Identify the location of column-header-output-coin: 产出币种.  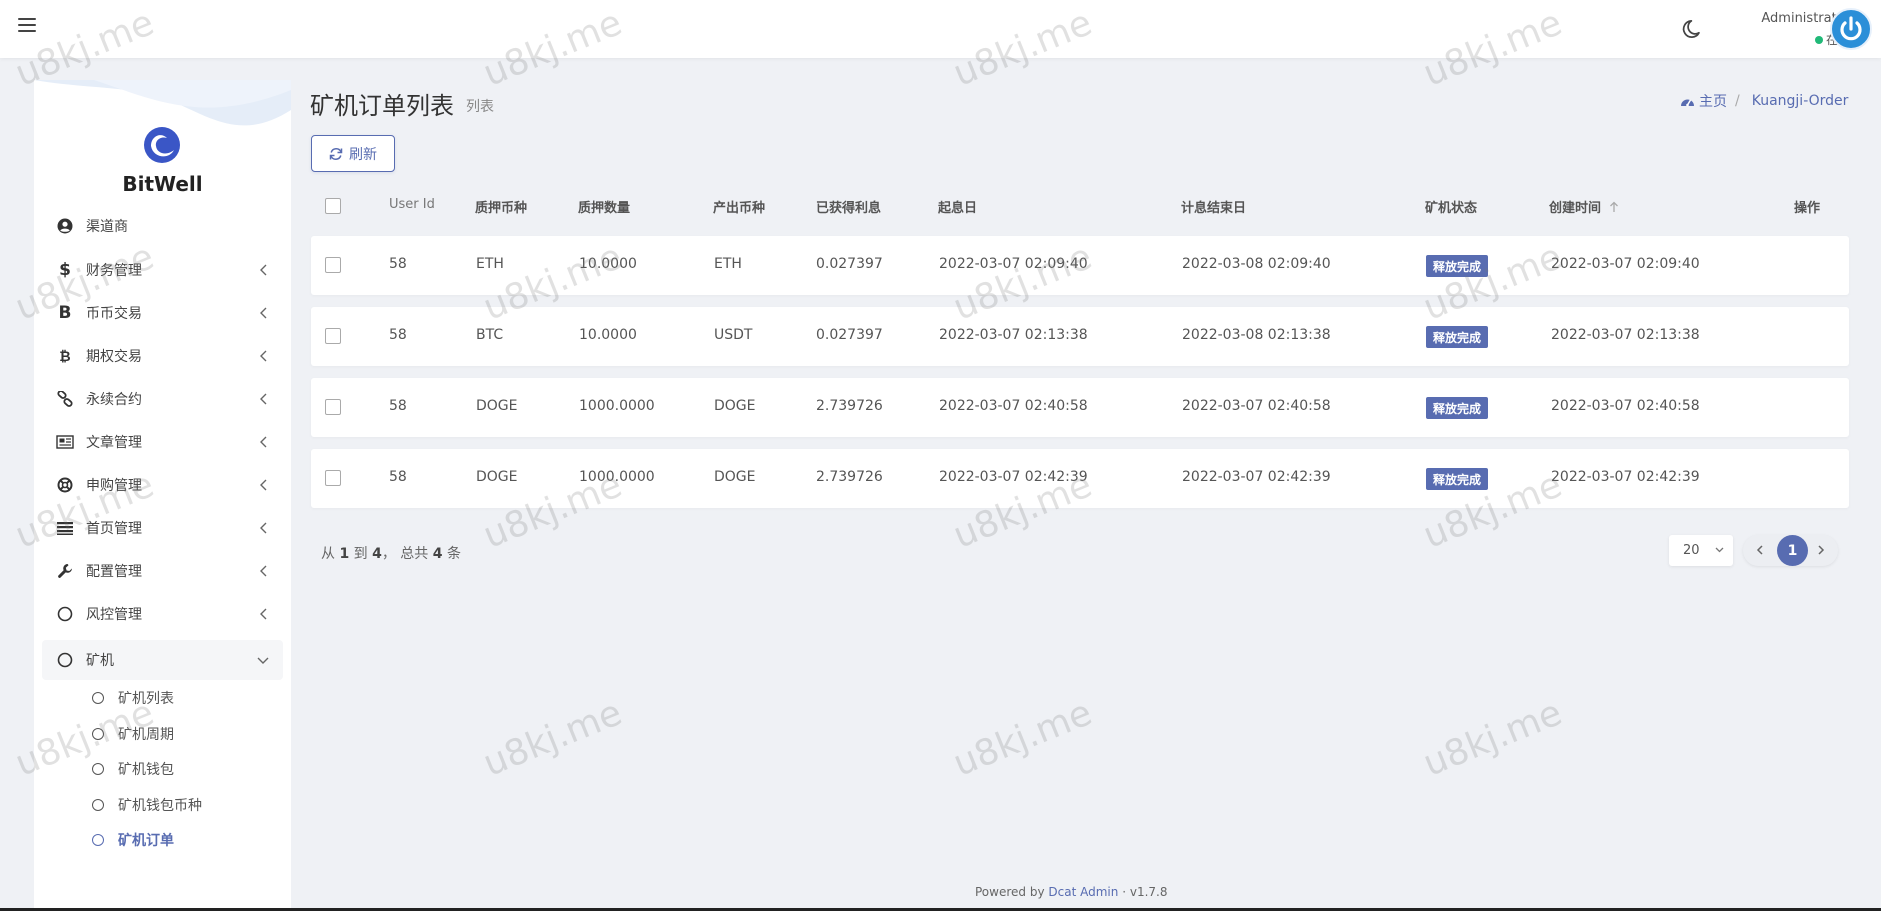
(739, 206).